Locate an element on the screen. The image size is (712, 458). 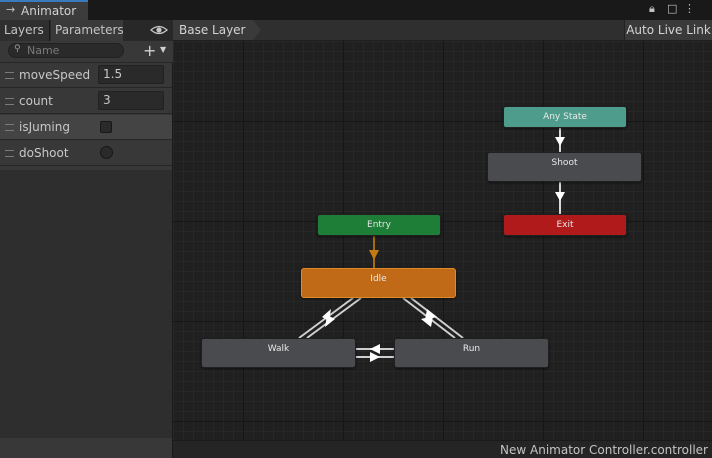
state-shoot: Shoot is located at coordinates (564, 167).